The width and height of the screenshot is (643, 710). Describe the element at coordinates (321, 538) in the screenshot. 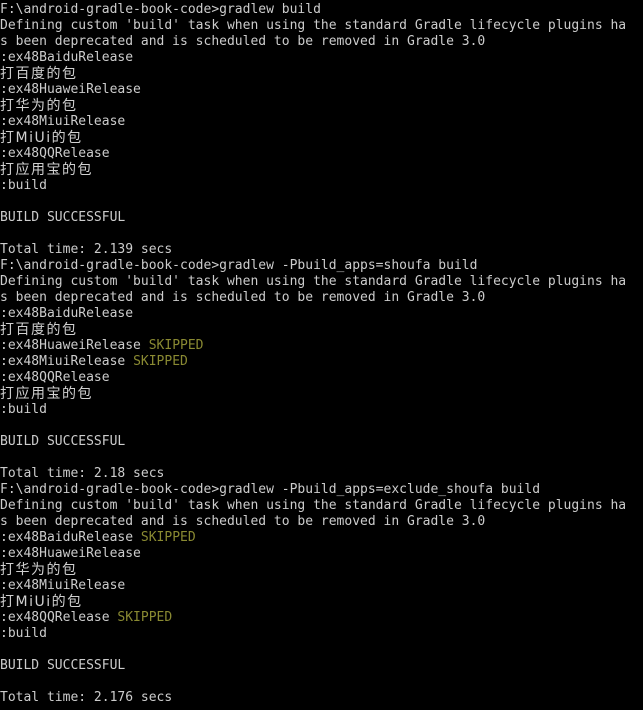

I see `terminal-line: :ex48BaiduRelease SKIPPED` at that location.